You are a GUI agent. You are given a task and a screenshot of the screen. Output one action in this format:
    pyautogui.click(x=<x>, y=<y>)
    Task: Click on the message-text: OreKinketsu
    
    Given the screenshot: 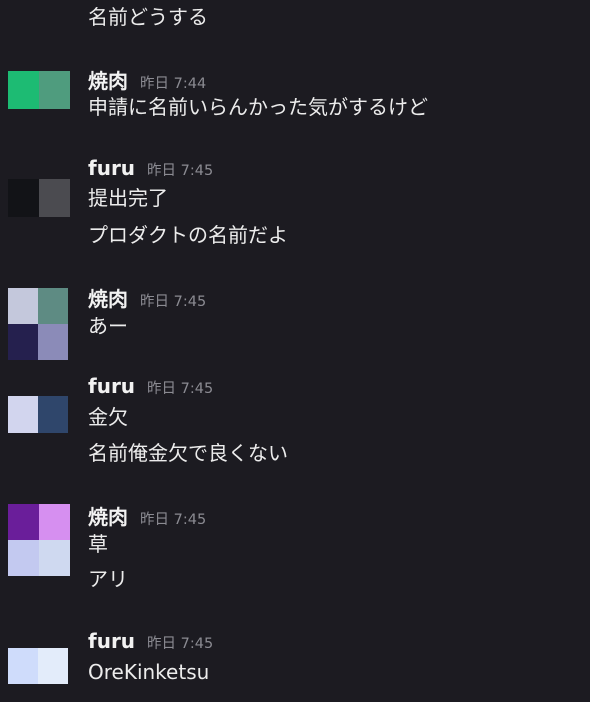 What is the action you would take?
    pyautogui.click(x=149, y=672)
    